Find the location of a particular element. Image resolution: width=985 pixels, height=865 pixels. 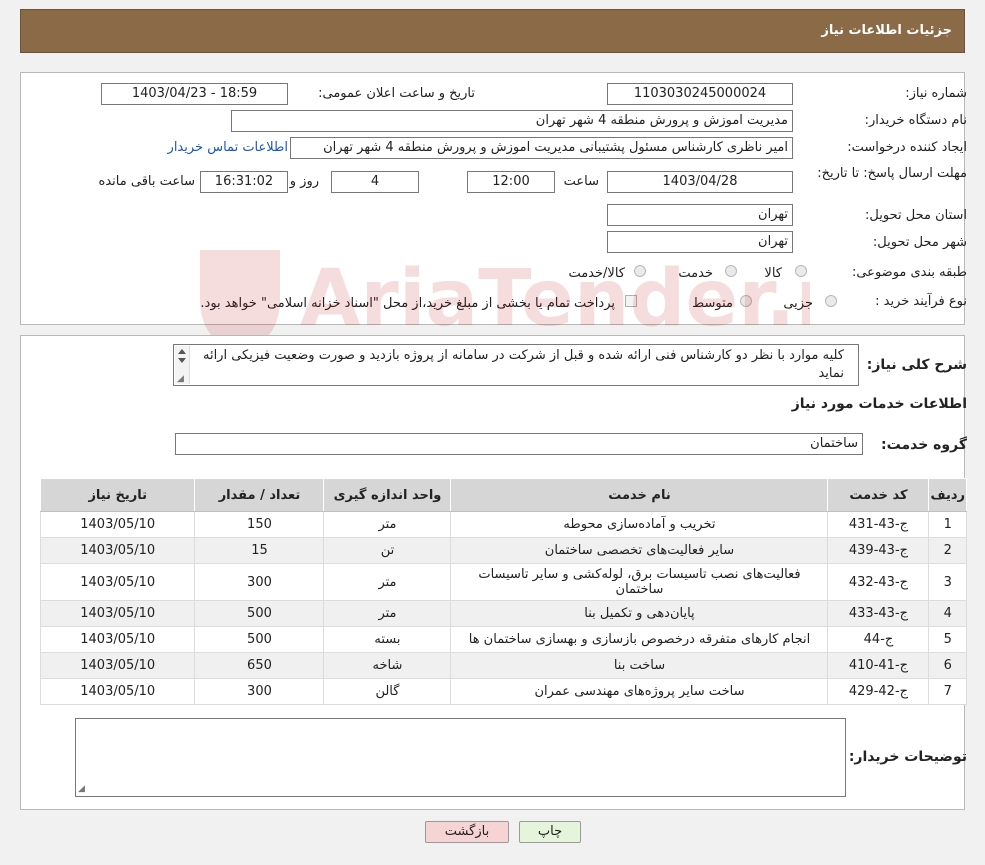

cell-code: ج-43-431 is located at coordinates (878, 524).